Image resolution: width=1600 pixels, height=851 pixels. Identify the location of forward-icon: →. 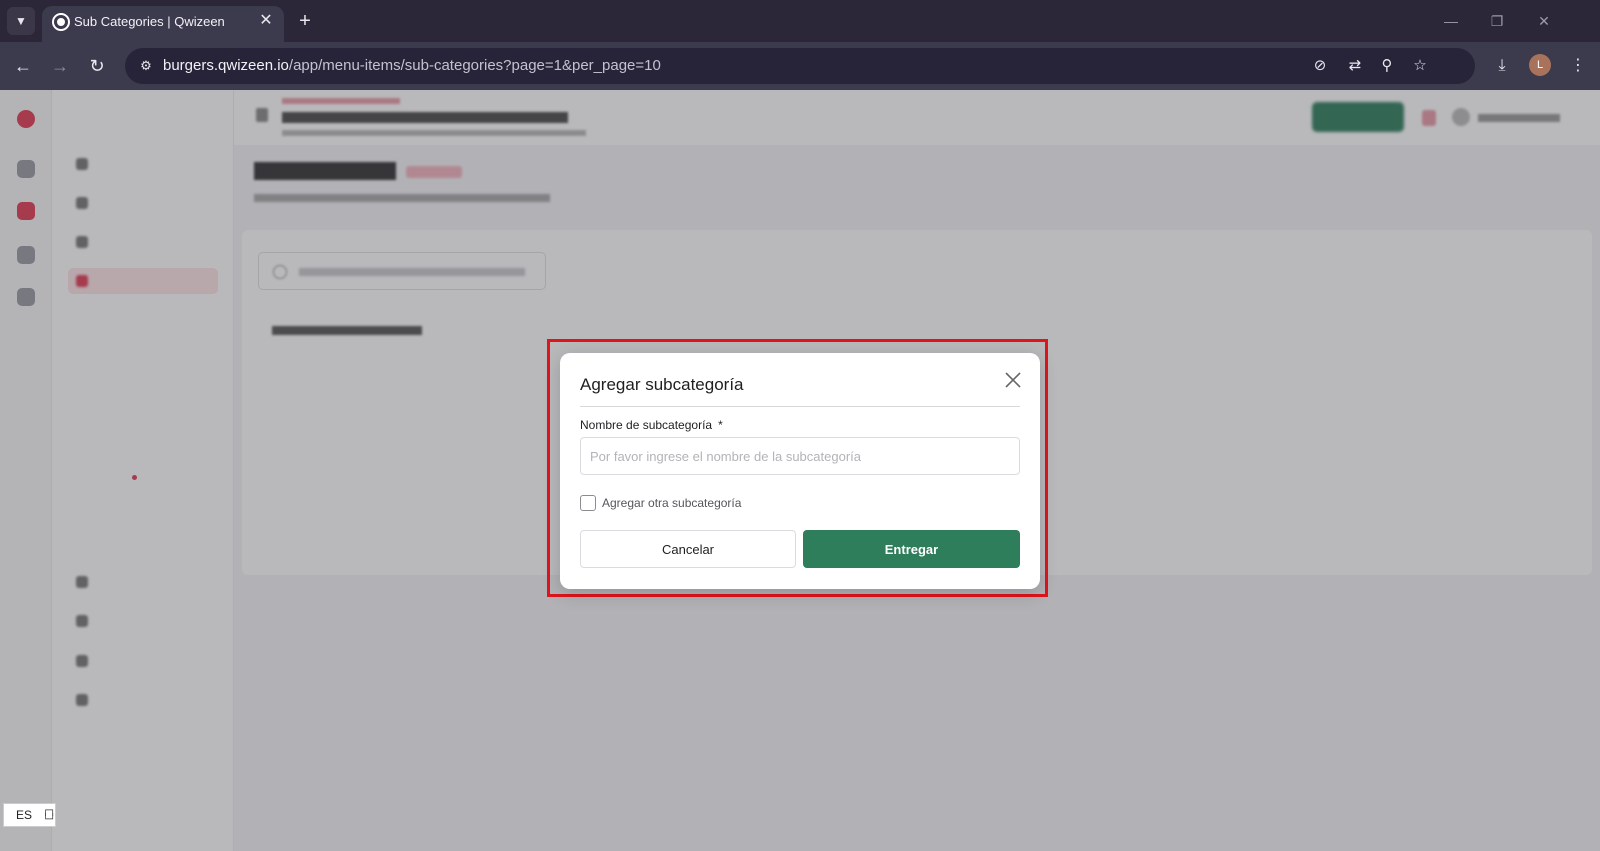
(60, 66).